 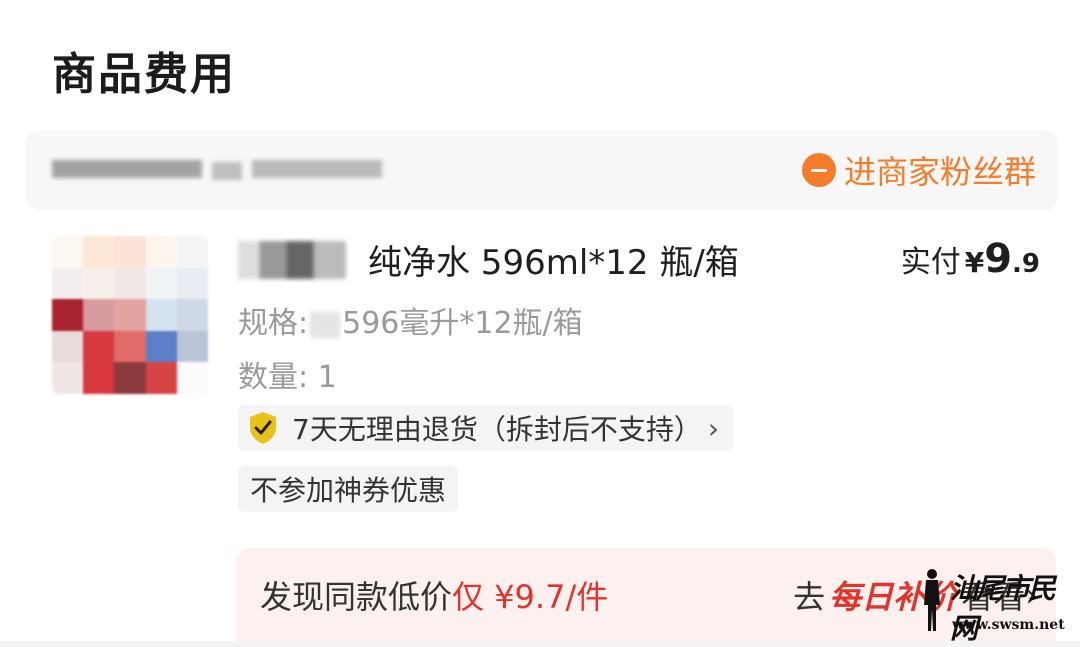 I want to click on qty-label: 数量:, so click(x=273, y=377).